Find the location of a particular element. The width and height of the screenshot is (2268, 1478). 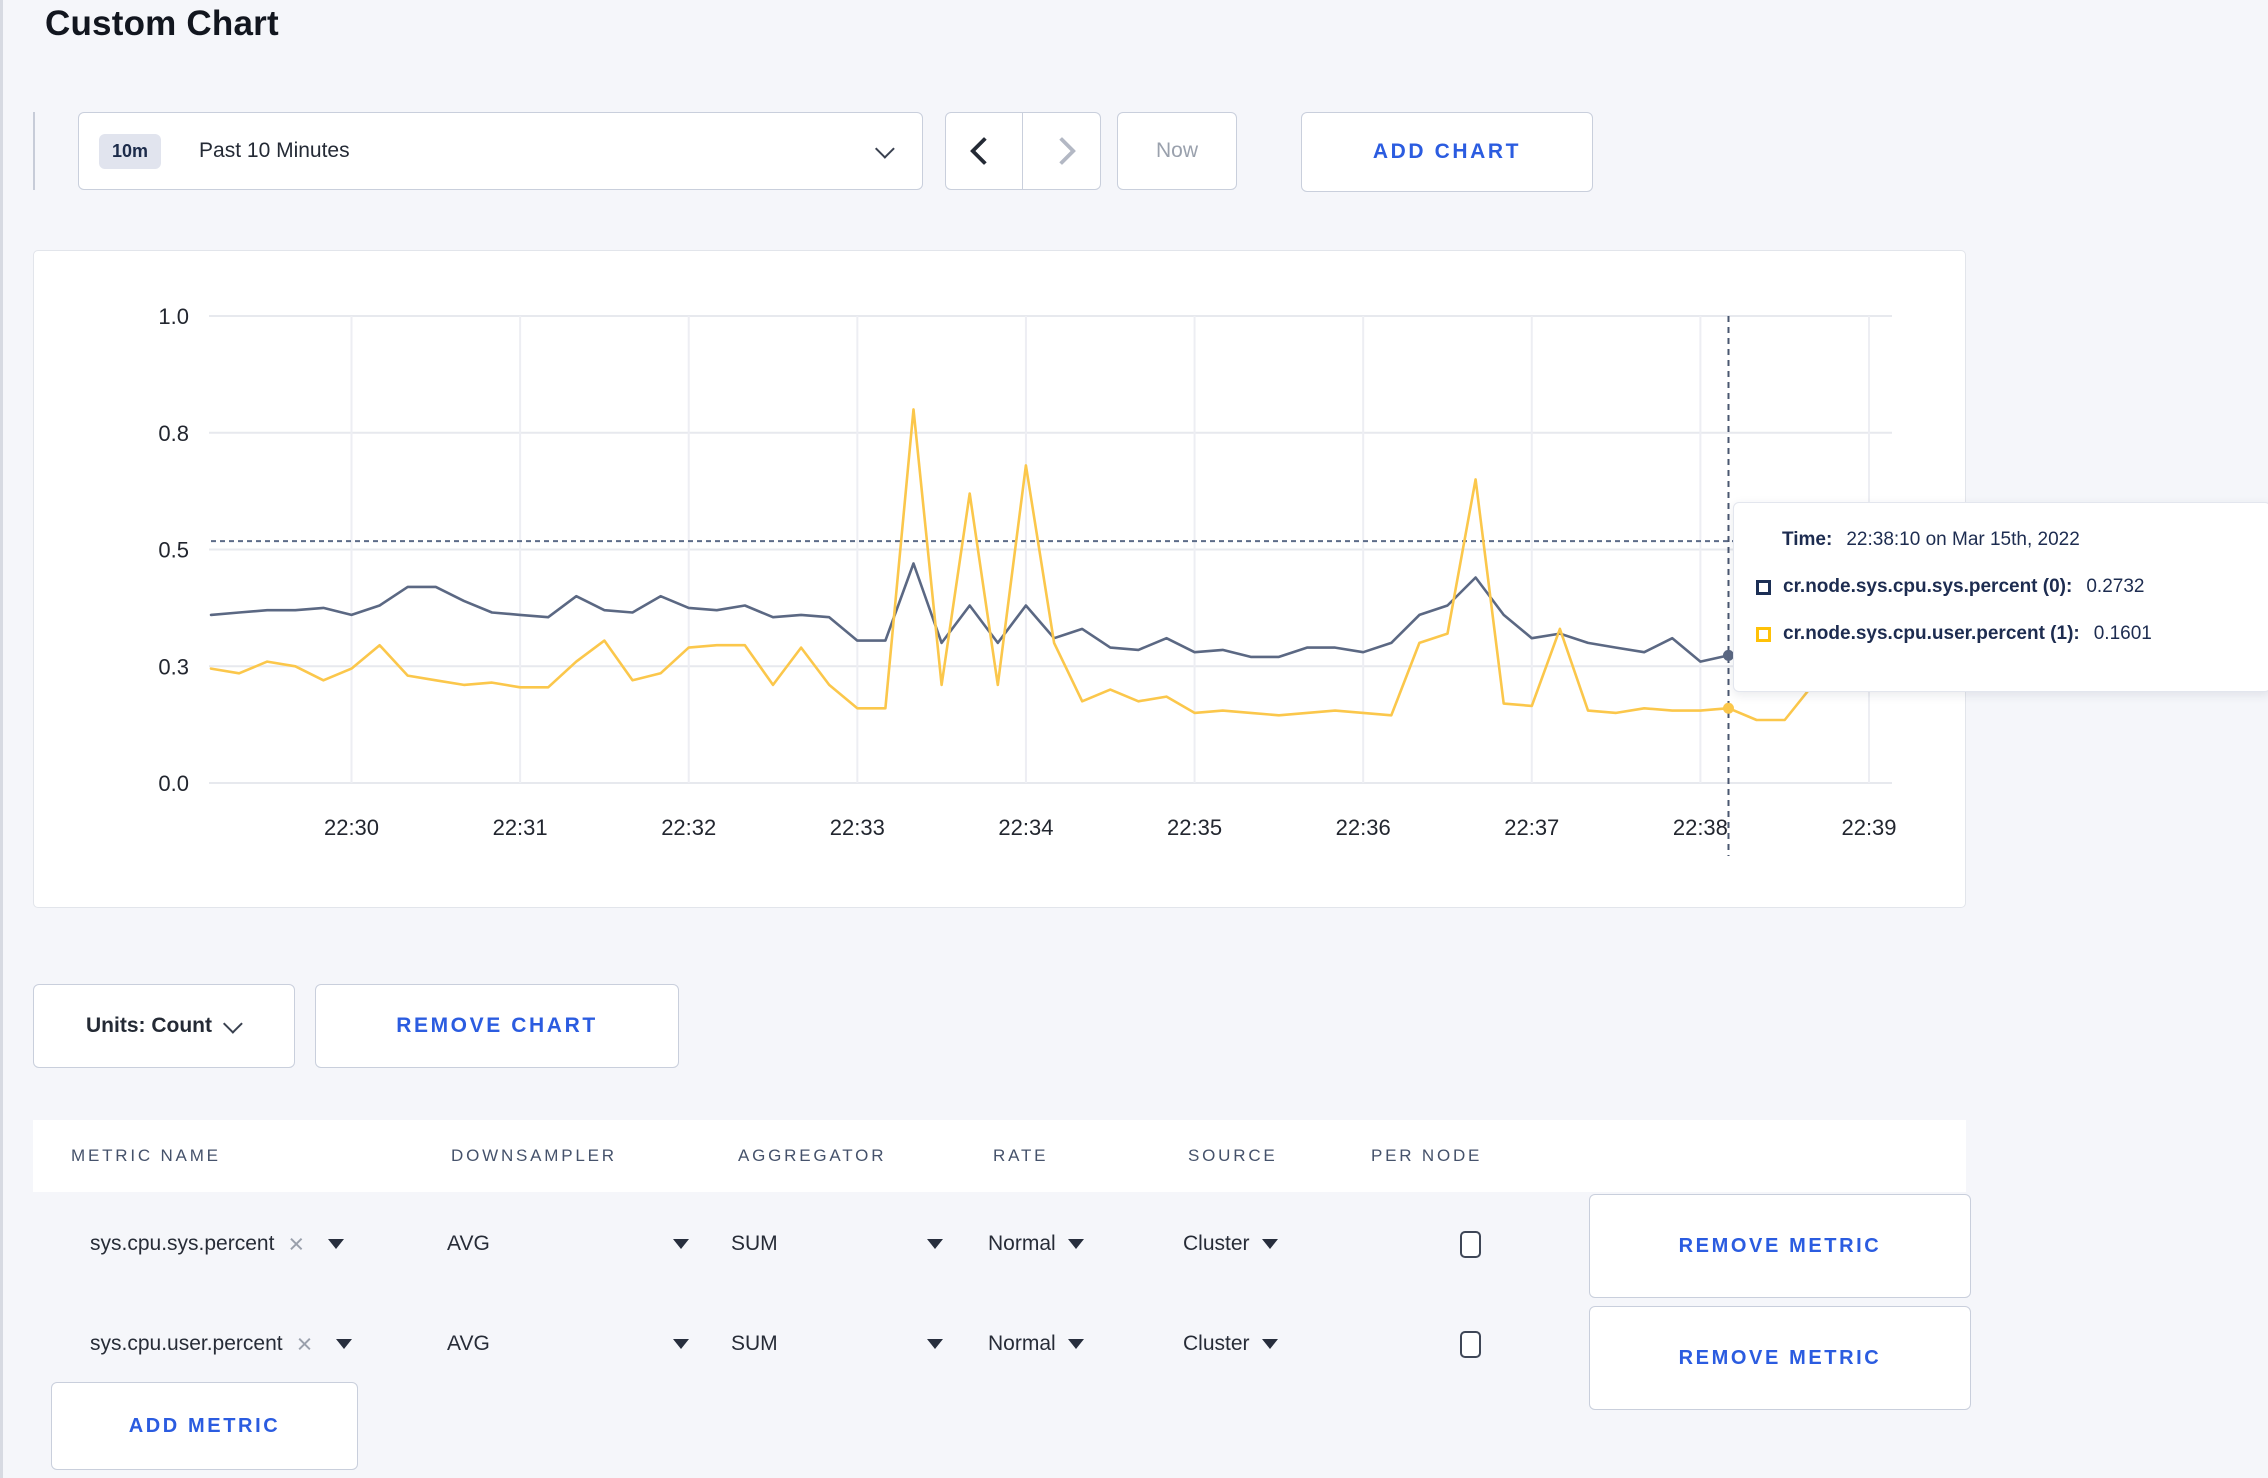

x-tick-label: 22:39 is located at coordinates (1868, 827).